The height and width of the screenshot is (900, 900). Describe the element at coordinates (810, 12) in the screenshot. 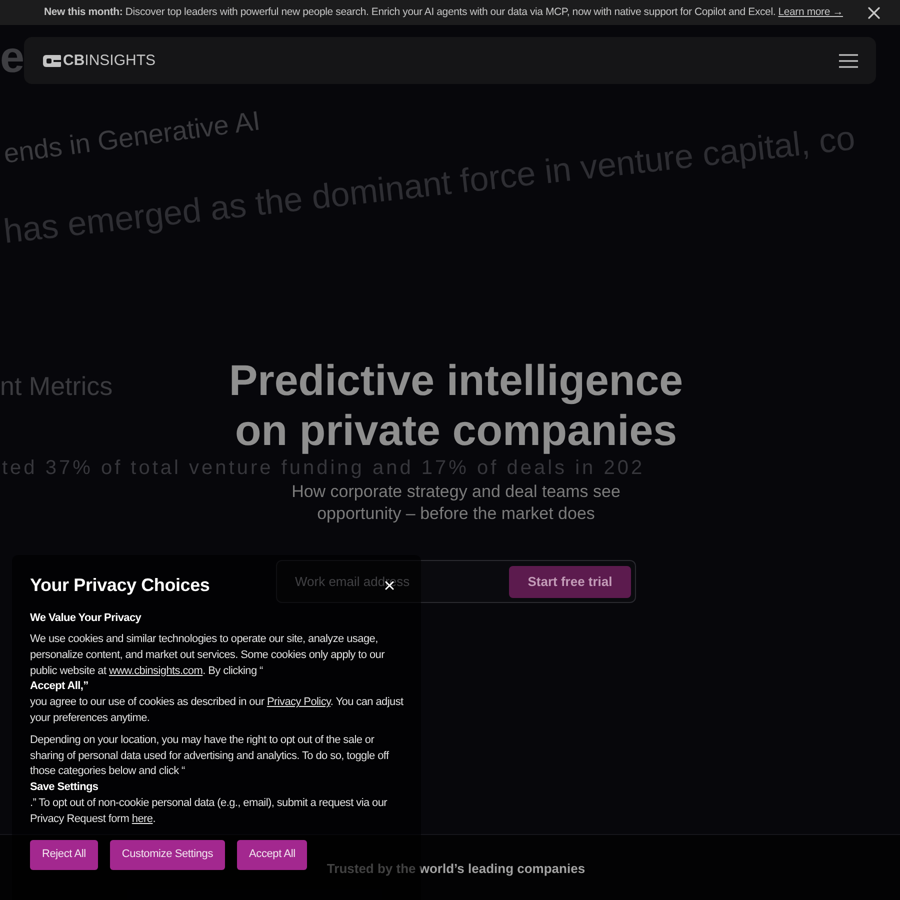

I see `learn-more-link: Learn more →` at that location.